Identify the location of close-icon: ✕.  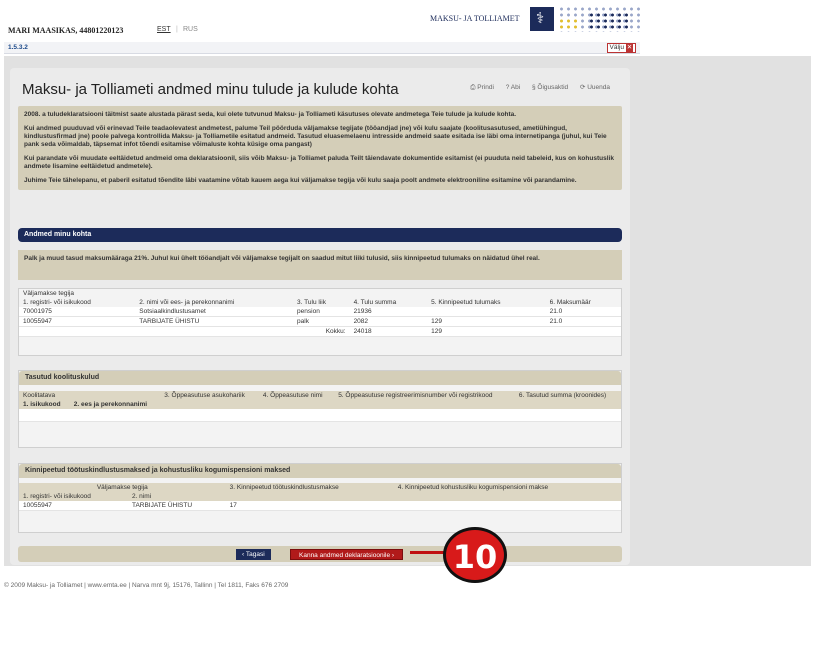
(629, 48).